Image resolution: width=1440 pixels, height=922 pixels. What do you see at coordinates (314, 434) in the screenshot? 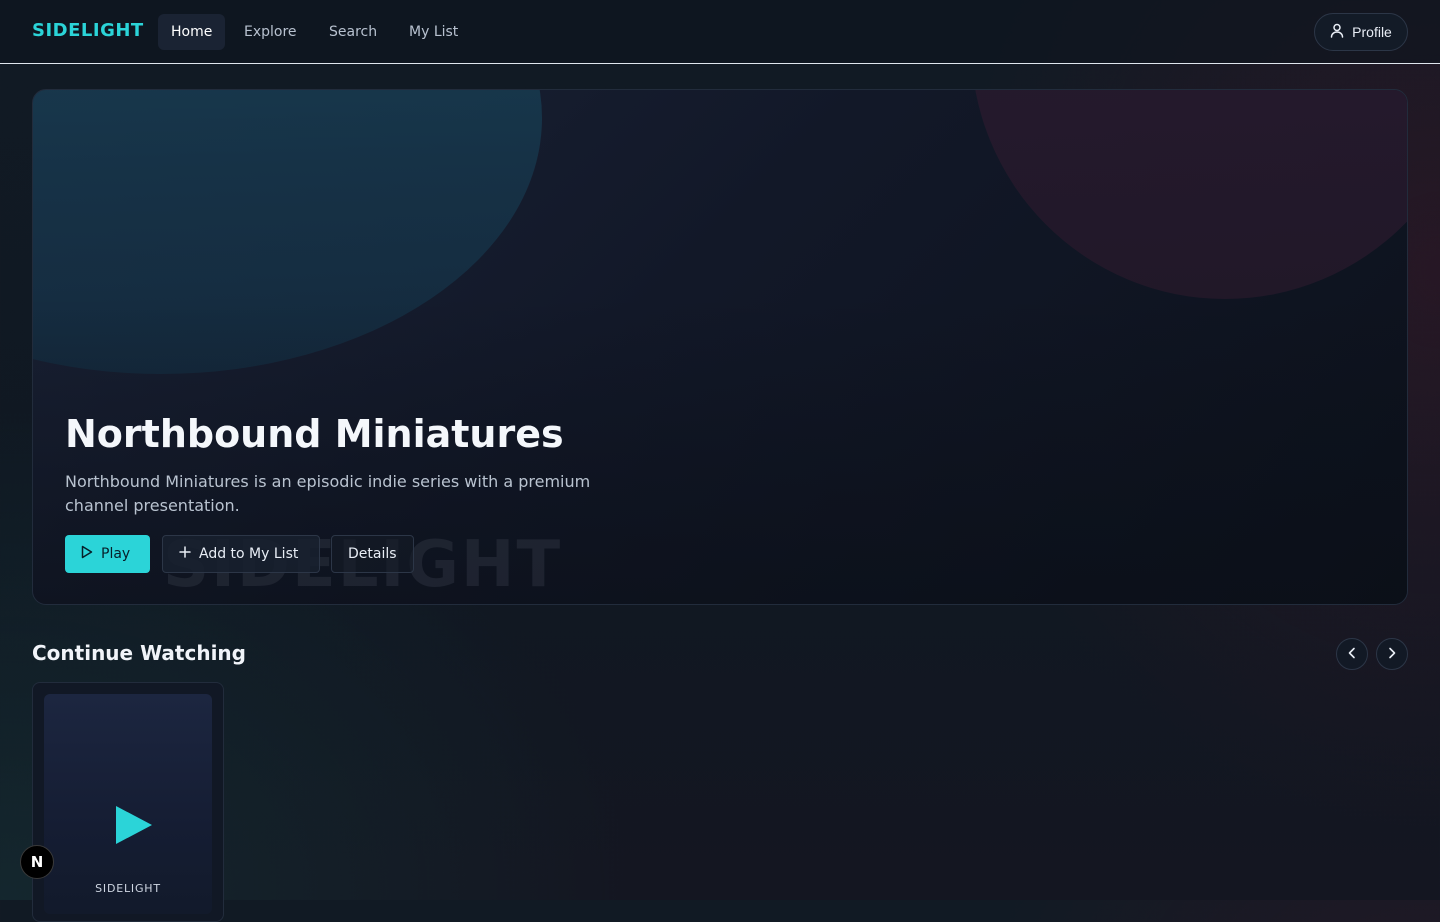
I see `hero-title: Northbound Miniatures` at bounding box center [314, 434].